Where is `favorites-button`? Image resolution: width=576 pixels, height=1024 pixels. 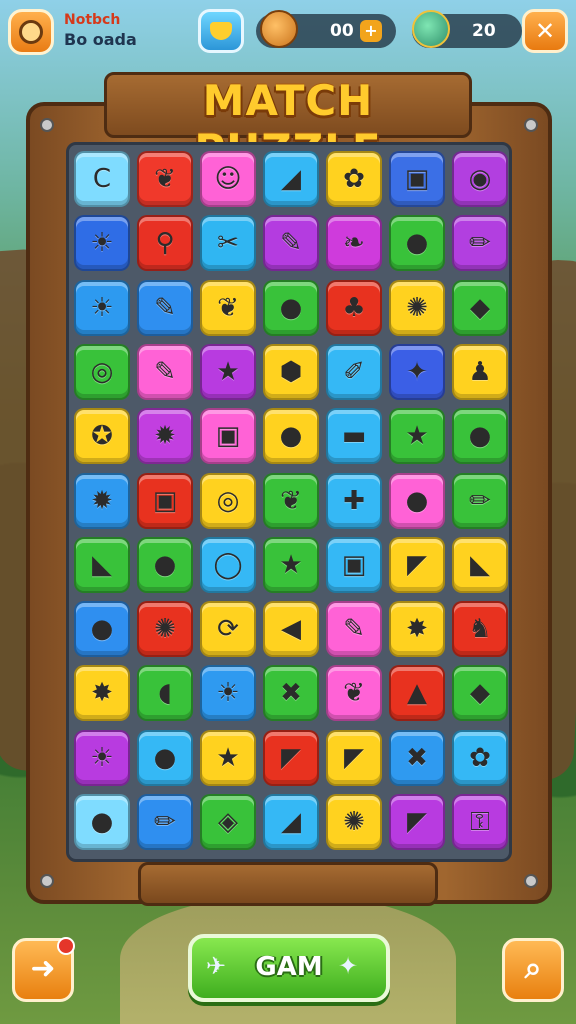 favorites-button is located at coordinates (221, 31).